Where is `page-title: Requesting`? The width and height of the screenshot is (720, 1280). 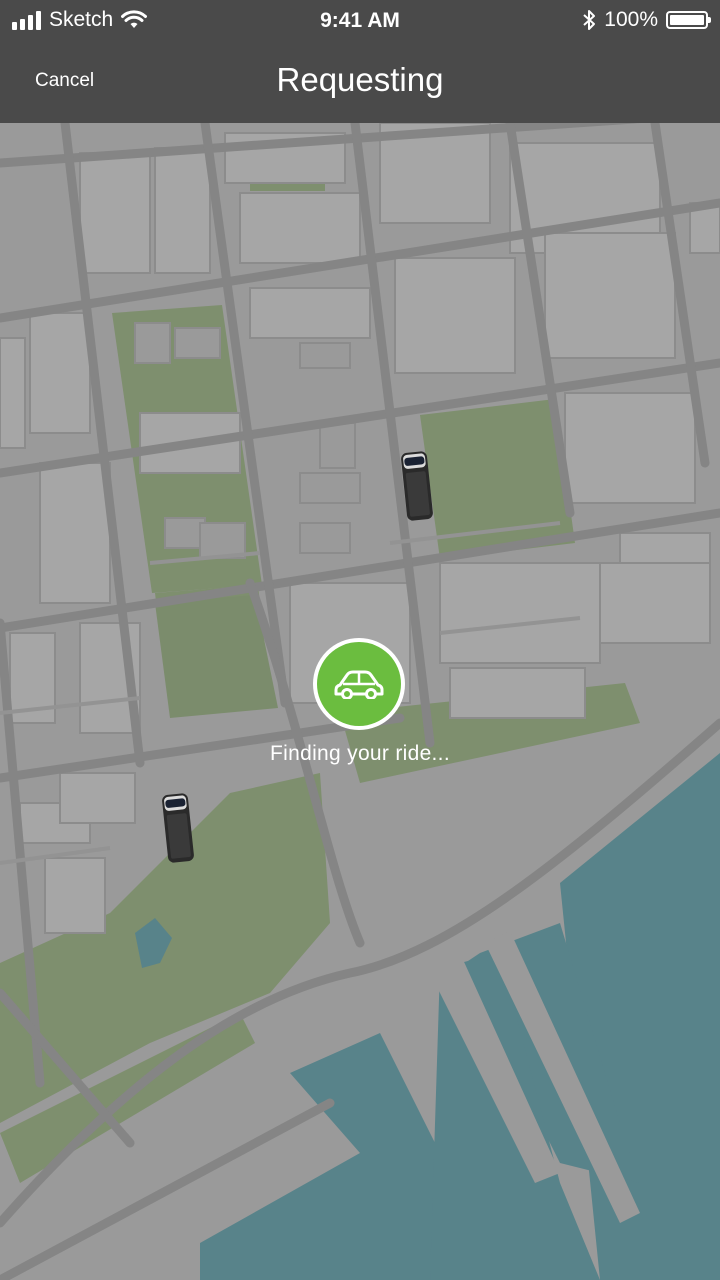
page-title: Requesting is located at coordinates (360, 79).